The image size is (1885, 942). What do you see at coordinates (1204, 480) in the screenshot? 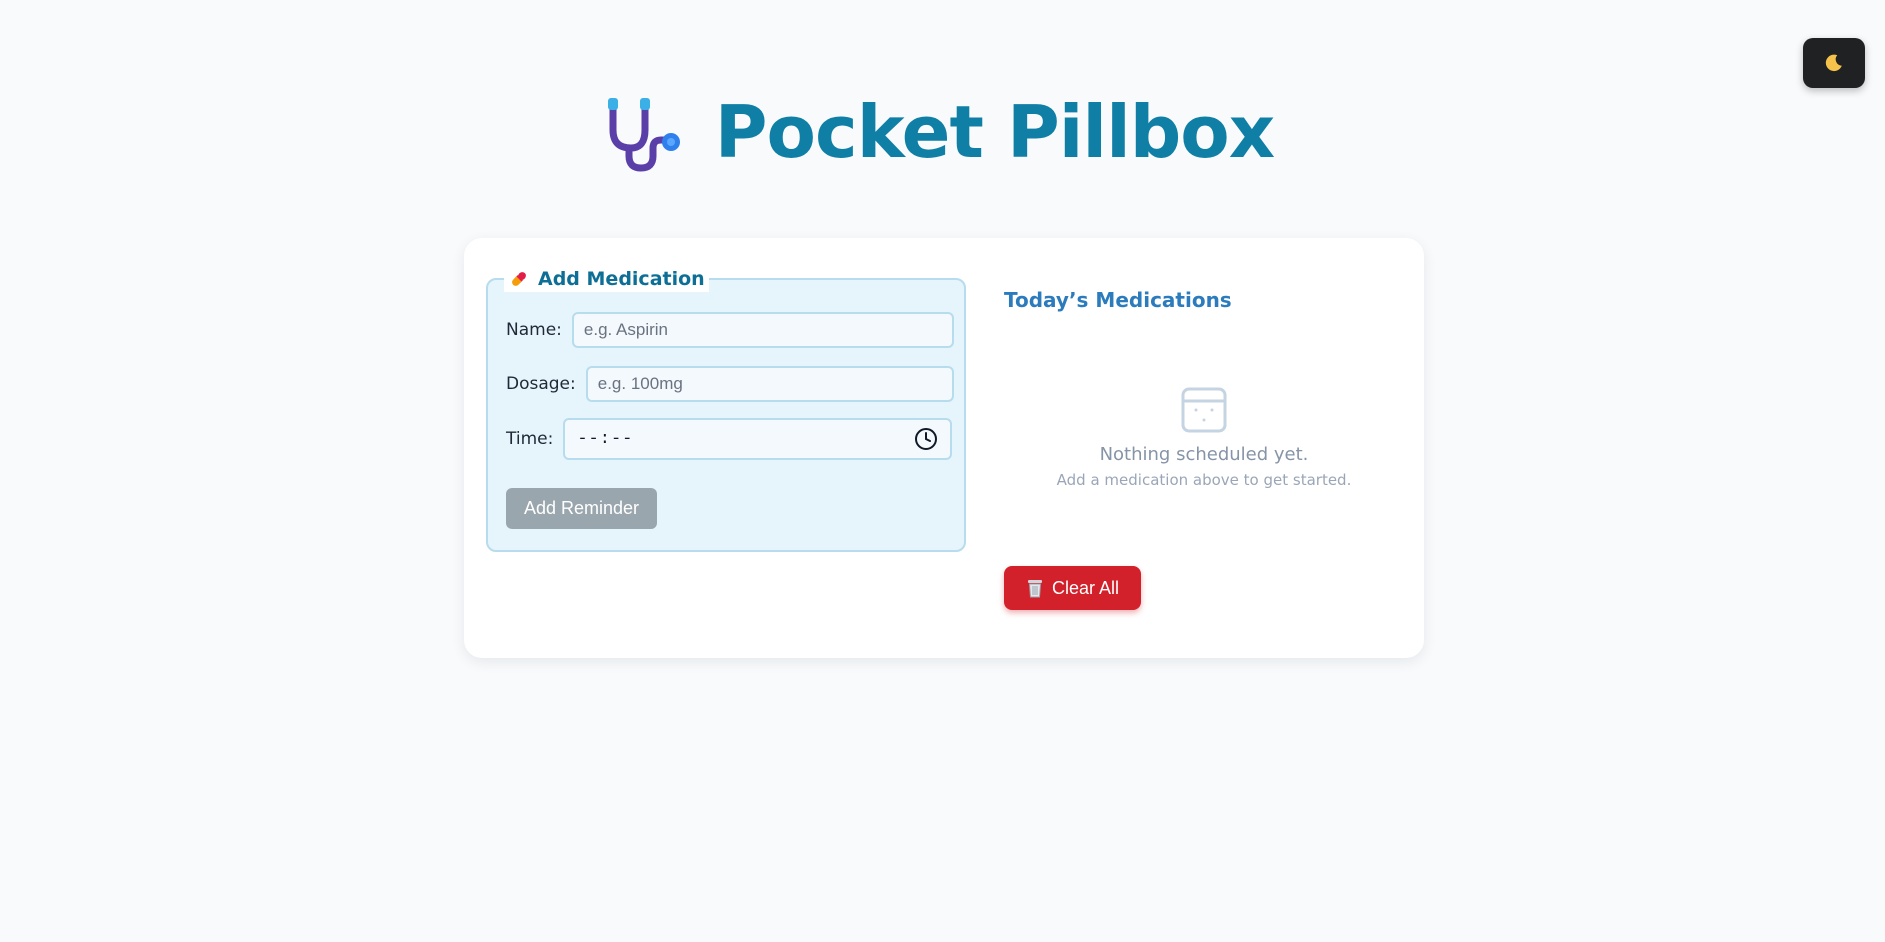
I see `empty-state-subtitle: Add a medication above to get started.` at bounding box center [1204, 480].